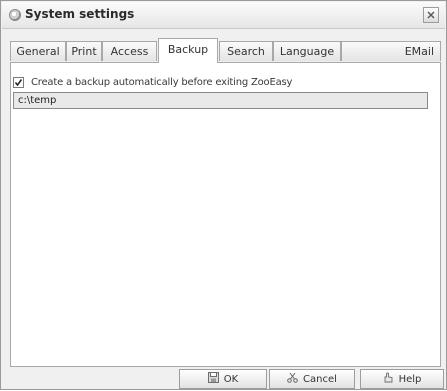  I want to click on checkmark-icon, so click(18, 82).